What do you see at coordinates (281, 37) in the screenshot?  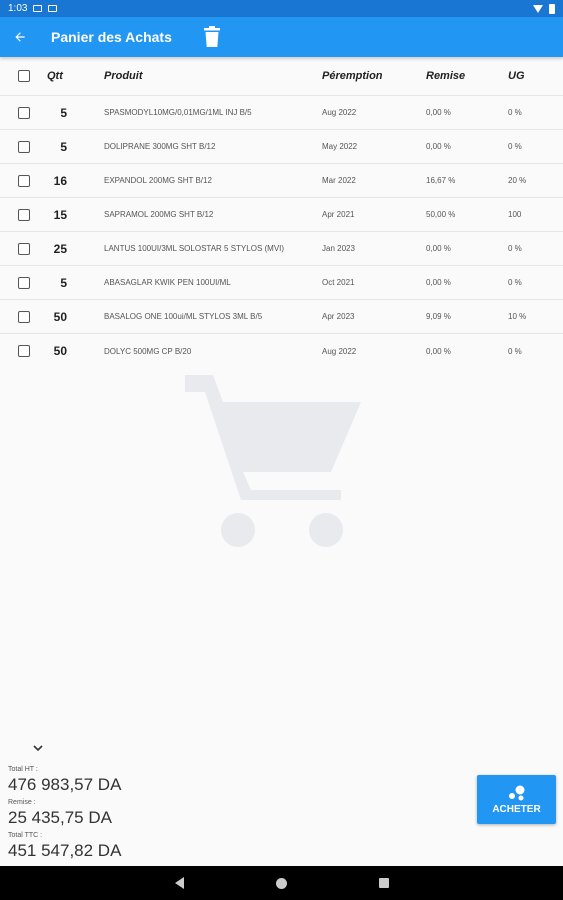 I see `app-bar: Panier des Achats` at bounding box center [281, 37].